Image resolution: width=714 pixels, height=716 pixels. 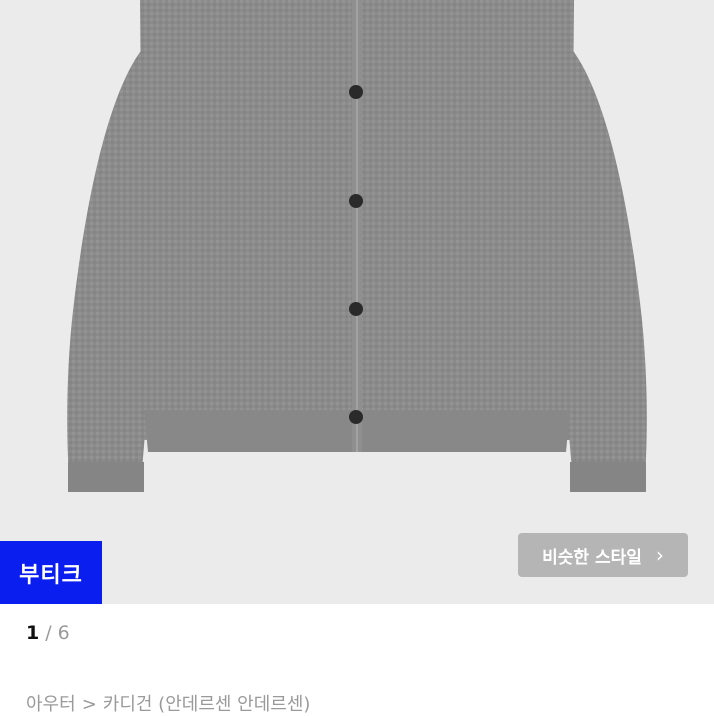 What do you see at coordinates (207, 704) in the screenshot?
I see `breadcrumb-item-cardigan: 카디건 (안데르센 안데르센)` at bounding box center [207, 704].